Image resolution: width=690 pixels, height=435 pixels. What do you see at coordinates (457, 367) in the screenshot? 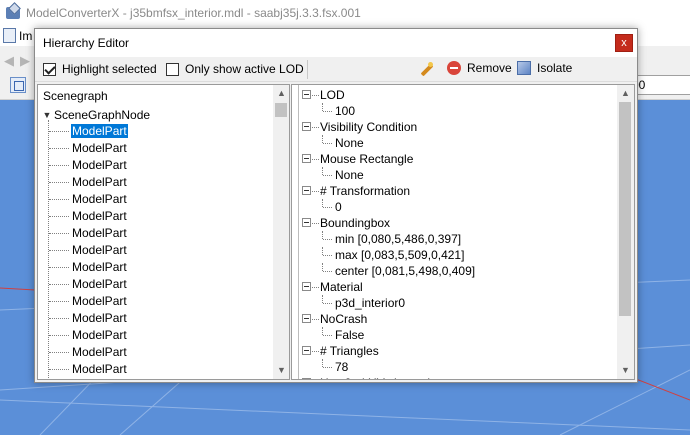
I see `property-value: 78` at bounding box center [457, 367].